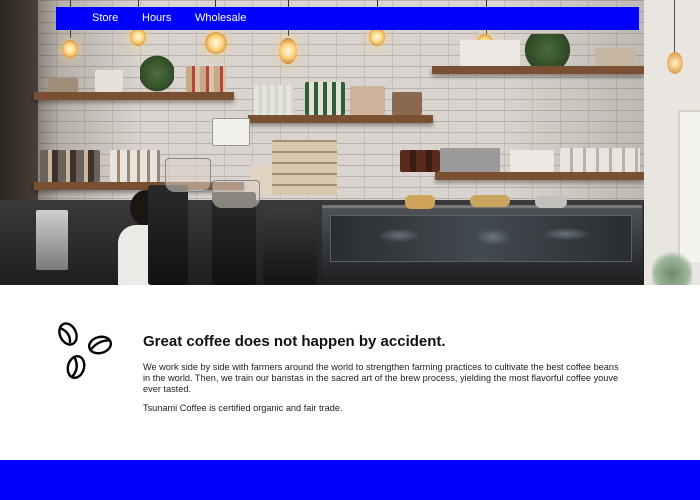 The width and height of the screenshot is (700, 500). What do you see at coordinates (350, 480) in the screenshot?
I see `footer-bar` at bounding box center [350, 480].